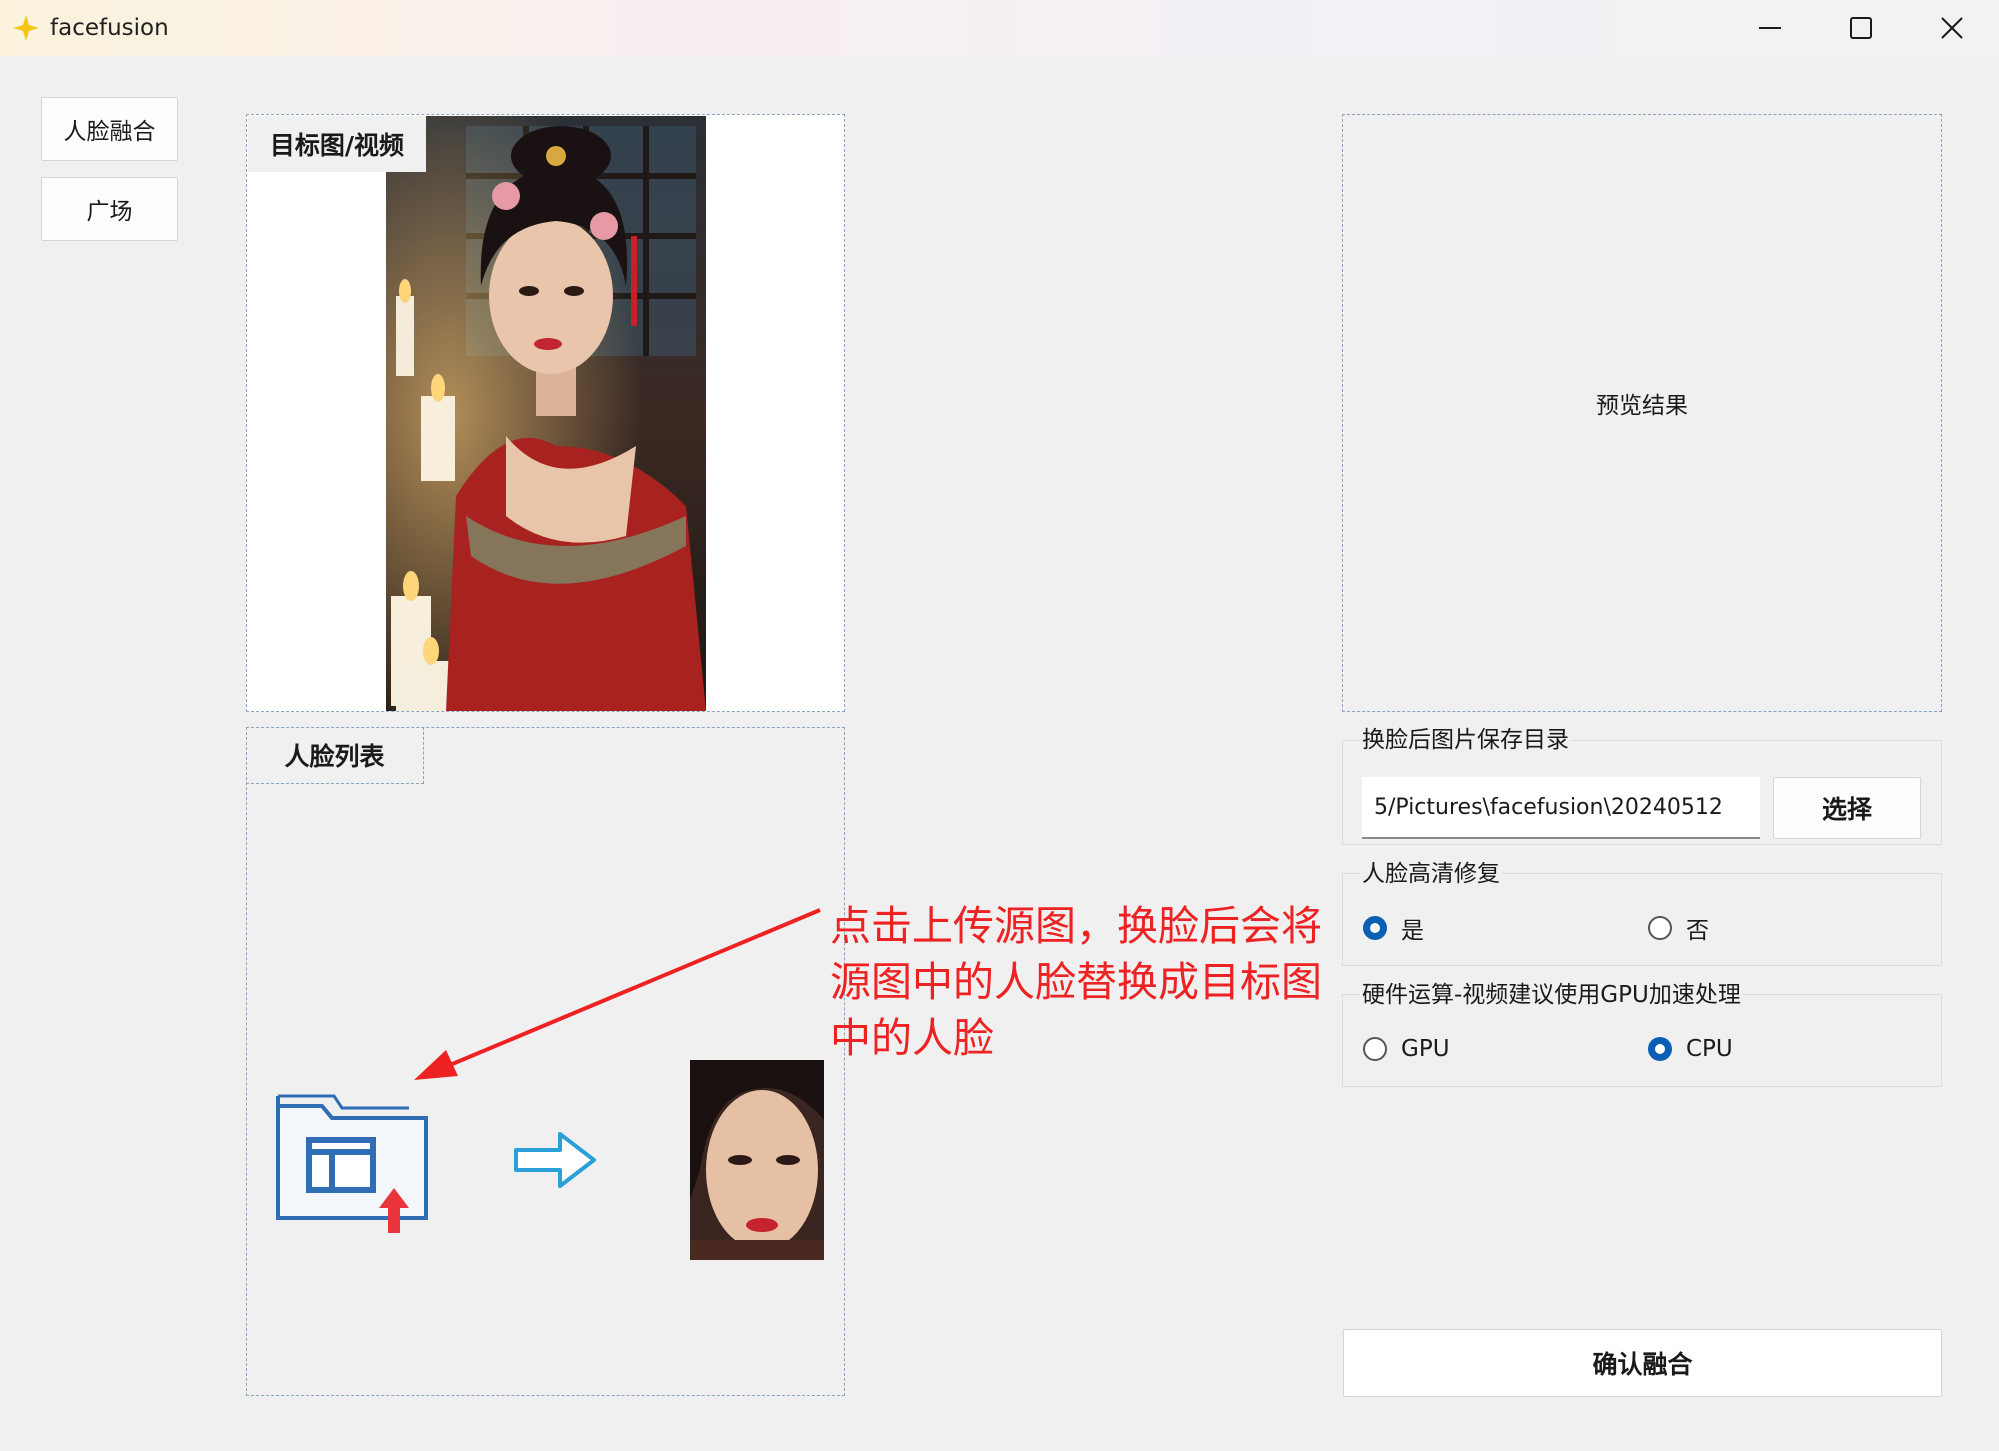  I want to click on hardware-cpu-radio: CPU, so click(1690, 1049).